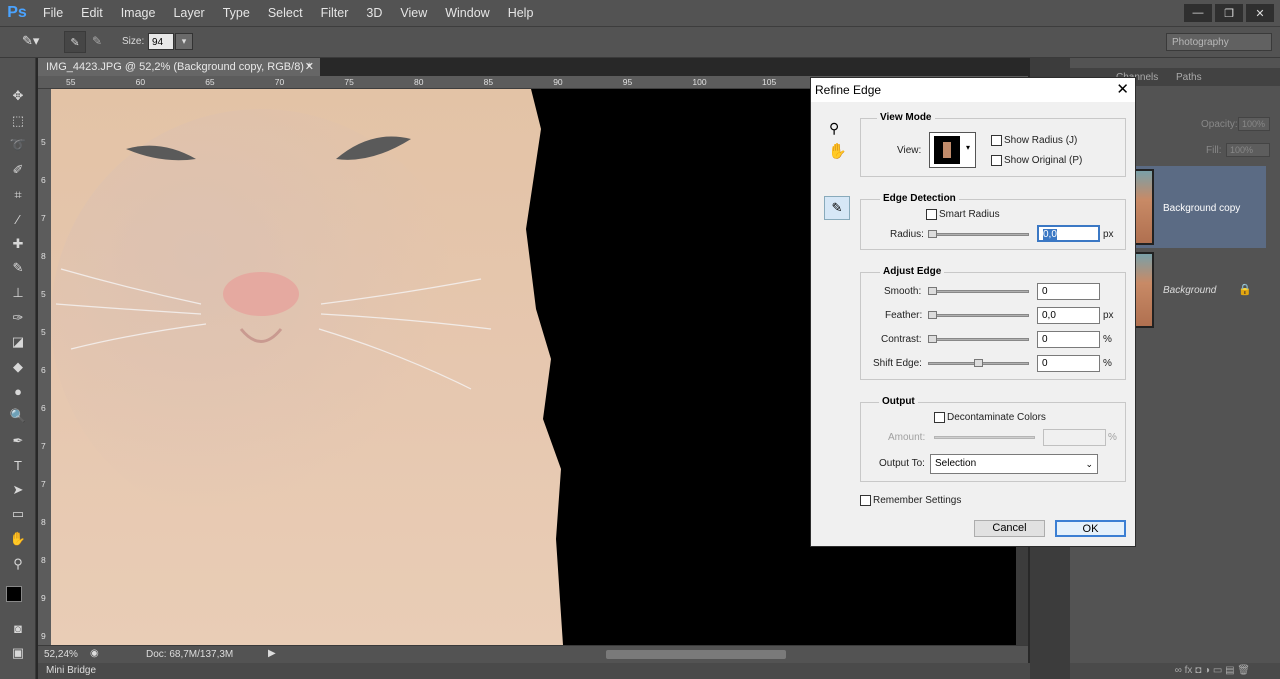 The height and width of the screenshot is (679, 1280). I want to click on menu-view: View, so click(413, 13).